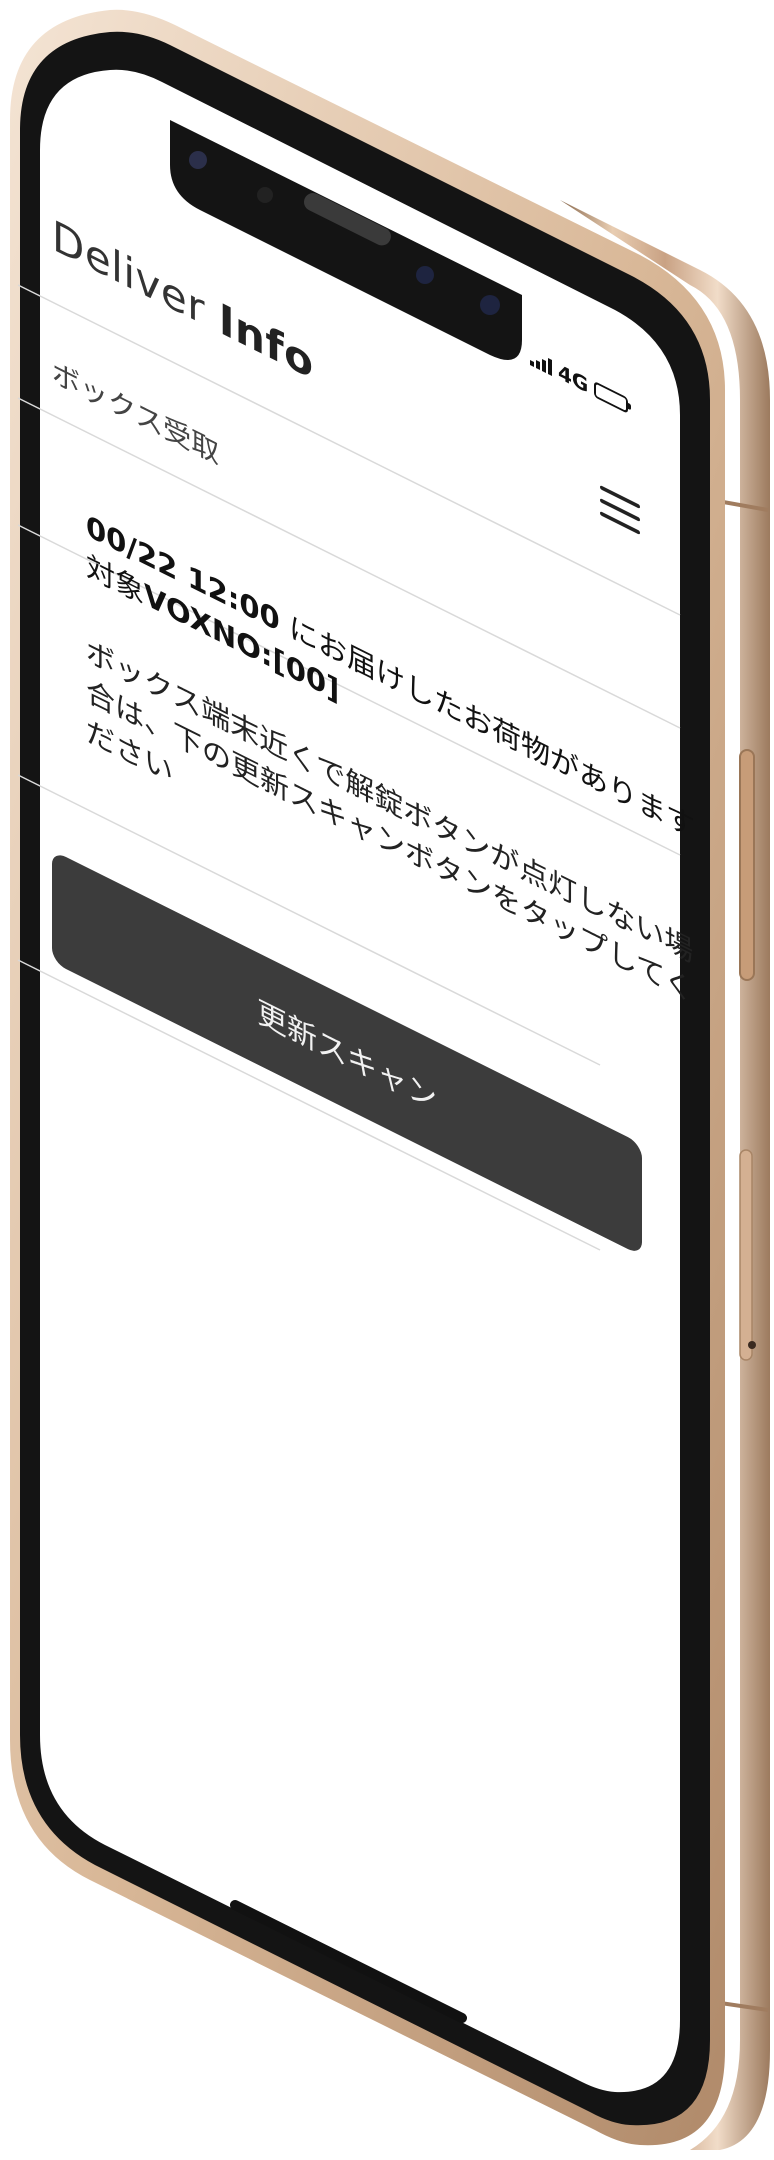  I want to click on front-camera-icon, so click(198, 160).